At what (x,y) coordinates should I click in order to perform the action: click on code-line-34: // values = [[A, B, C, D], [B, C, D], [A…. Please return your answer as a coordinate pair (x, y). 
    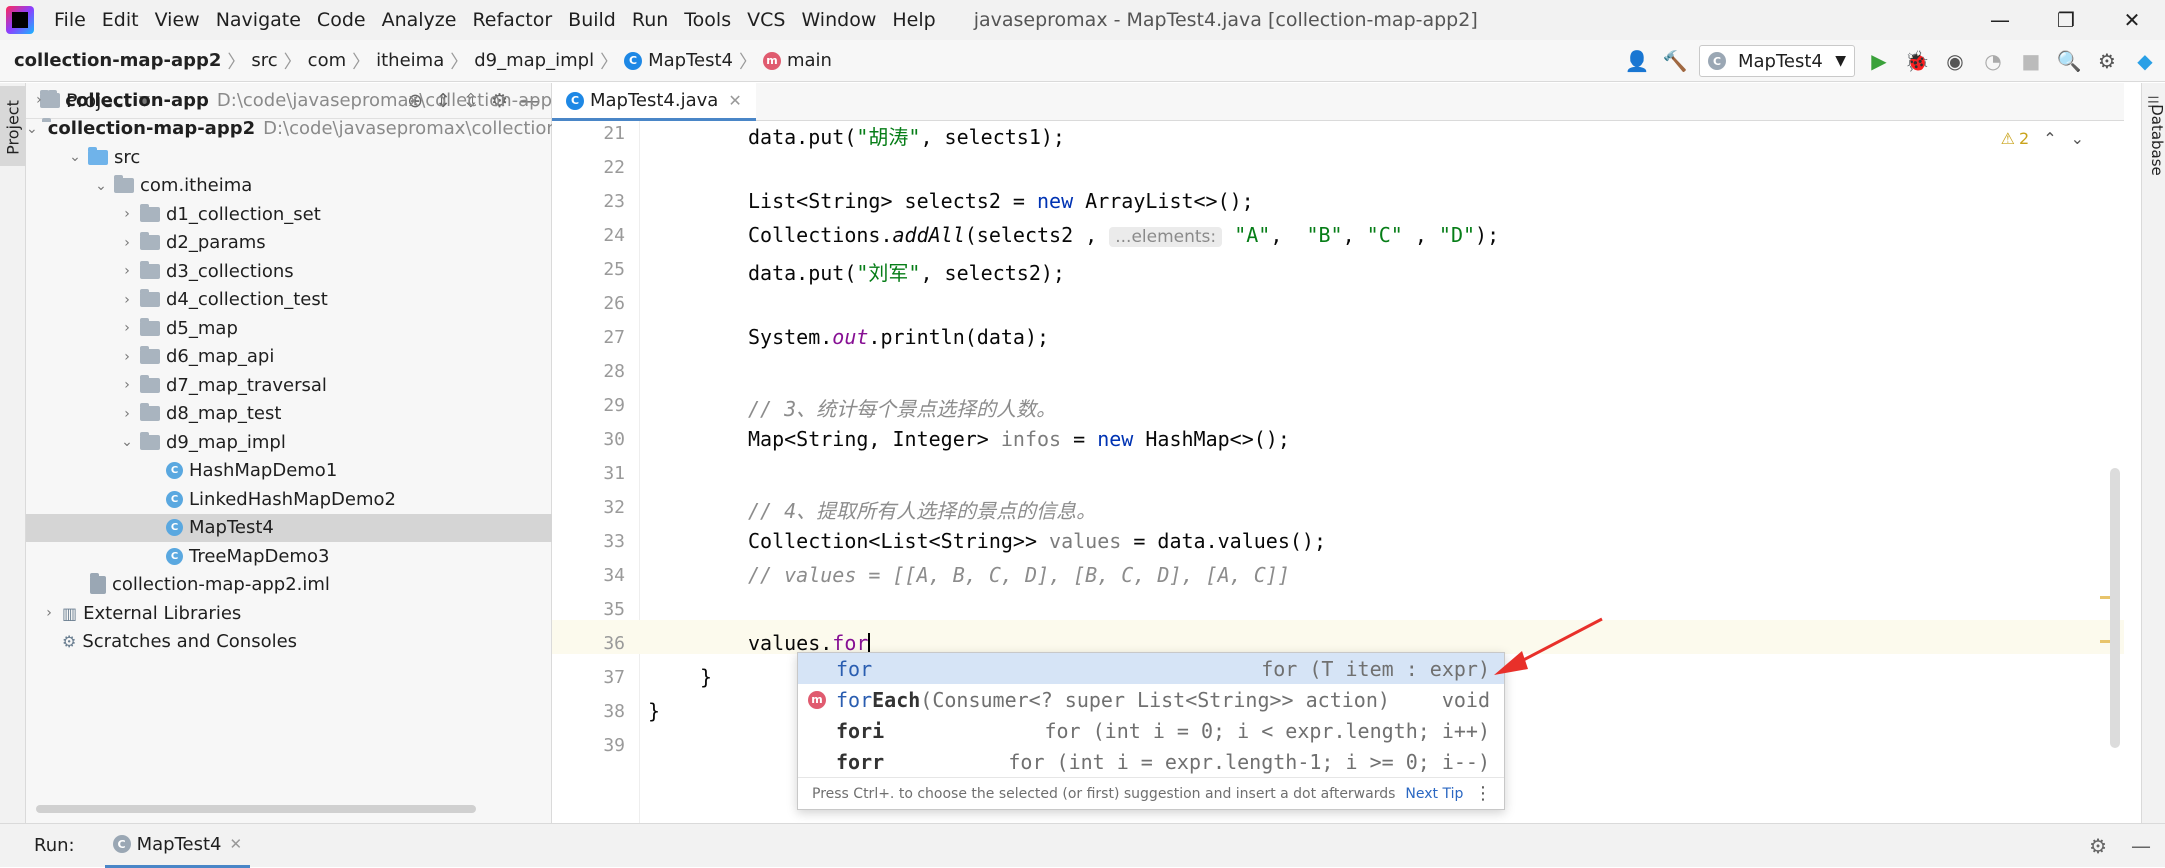
    Looking at the image, I should click on (1019, 575).